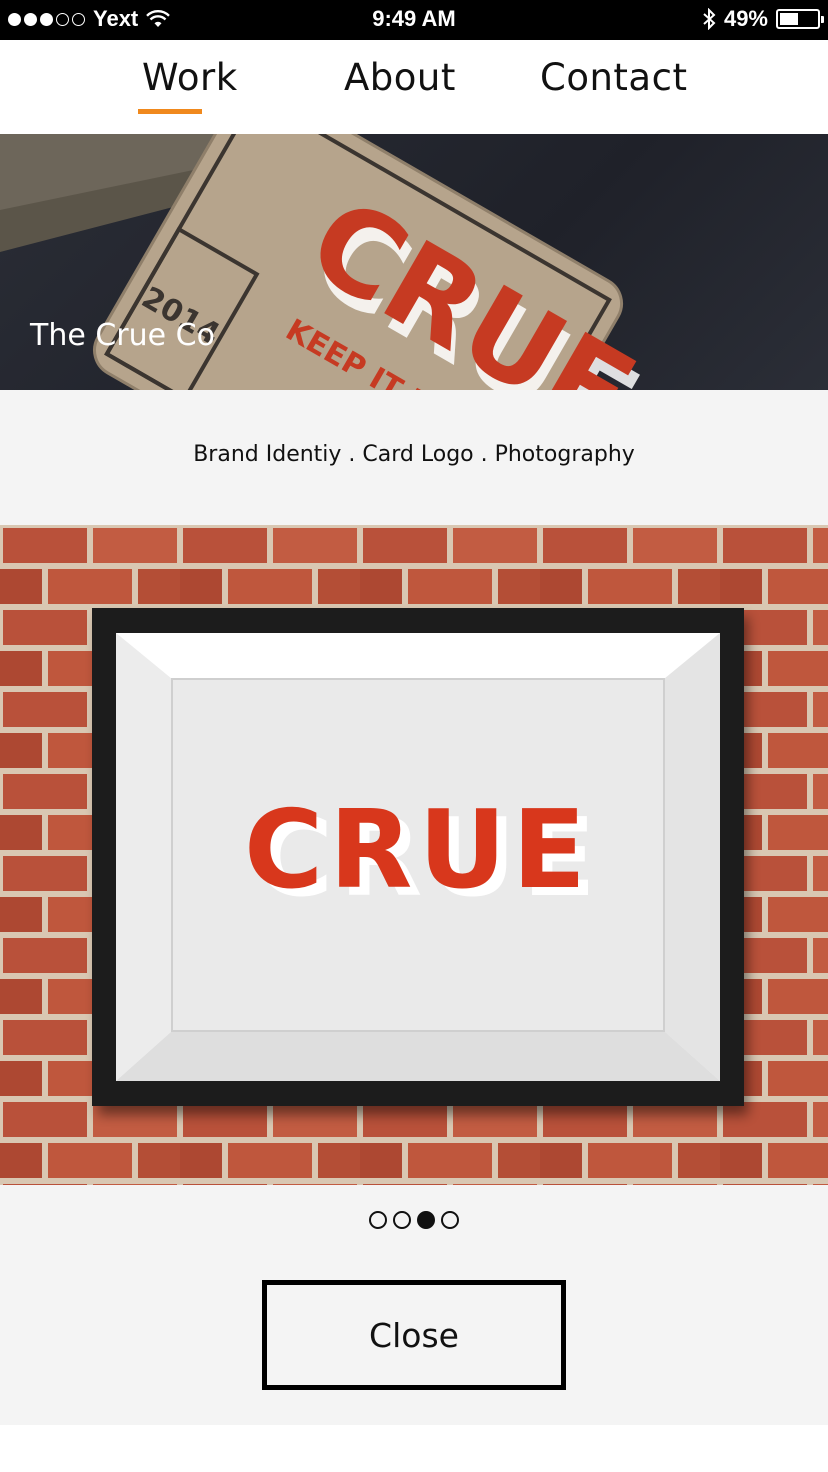 This screenshot has height=1472, width=828. What do you see at coordinates (414, 1220) in the screenshot?
I see `pagination-dots` at bounding box center [414, 1220].